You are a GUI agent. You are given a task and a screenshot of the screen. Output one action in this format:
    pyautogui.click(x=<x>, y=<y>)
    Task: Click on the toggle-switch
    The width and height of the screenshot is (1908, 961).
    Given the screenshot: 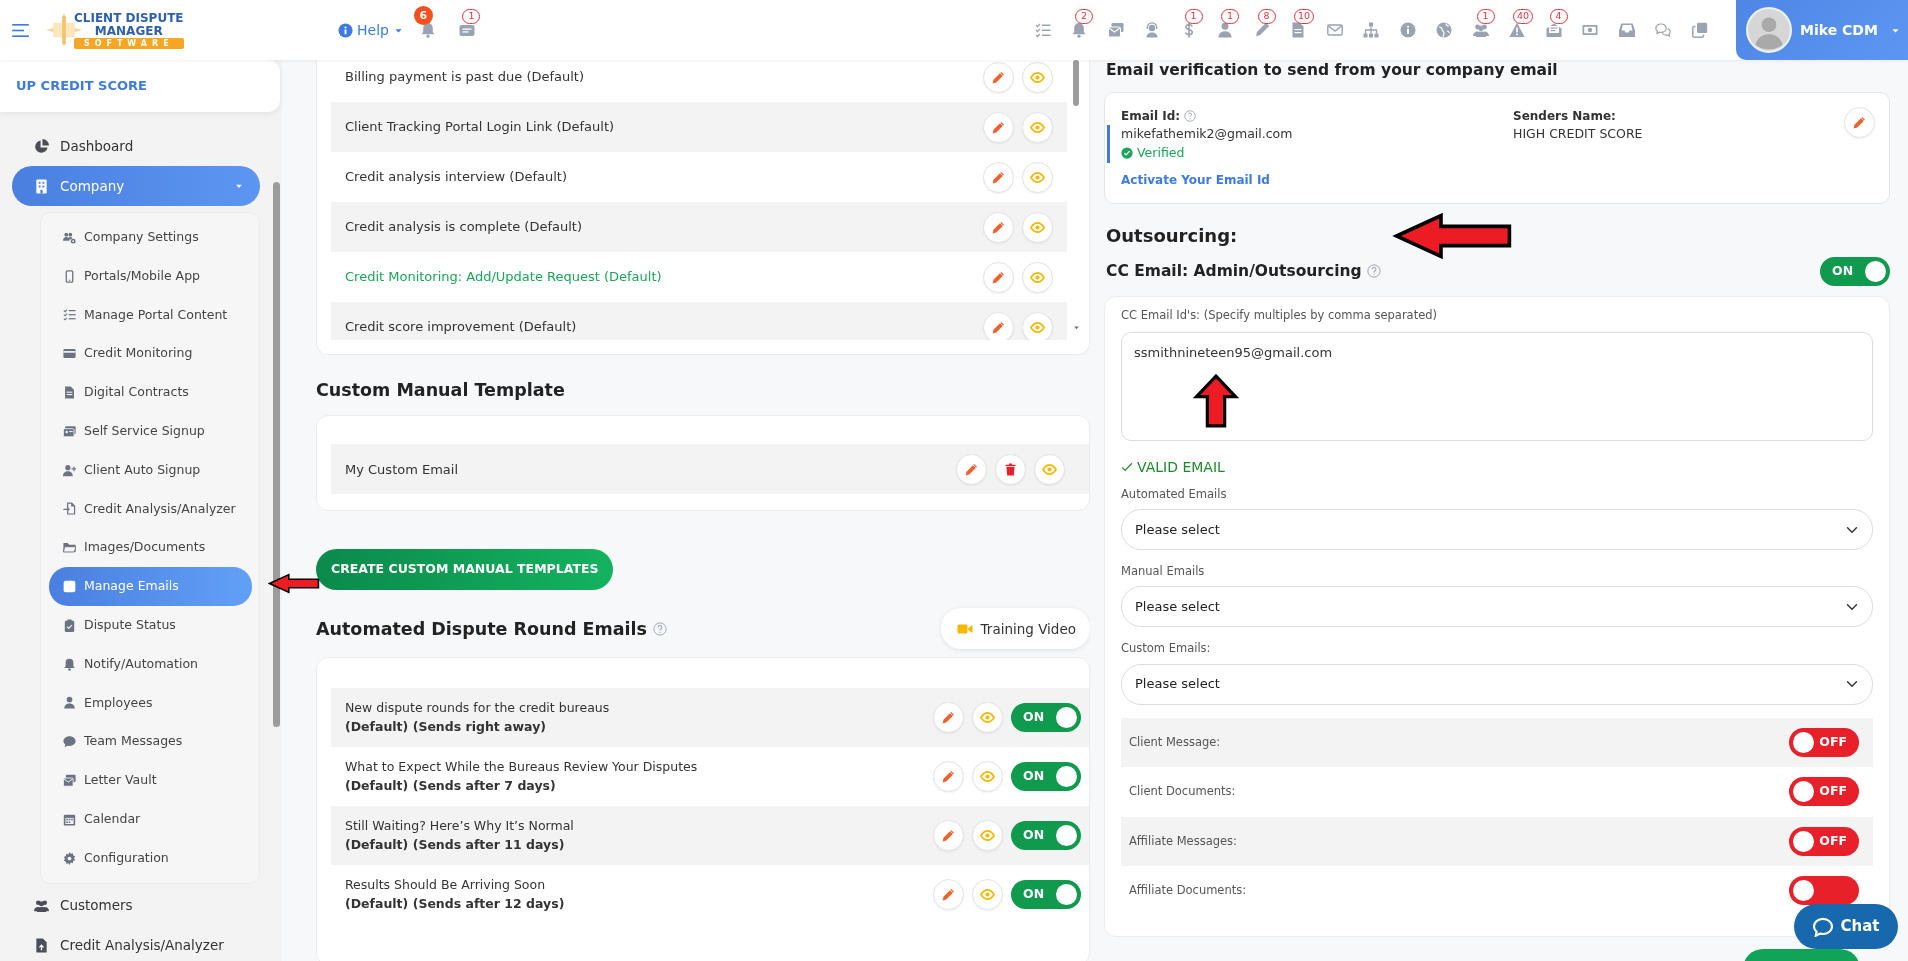 What is the action you would take?
    pyautogui.click(x=1824, y=891)
    